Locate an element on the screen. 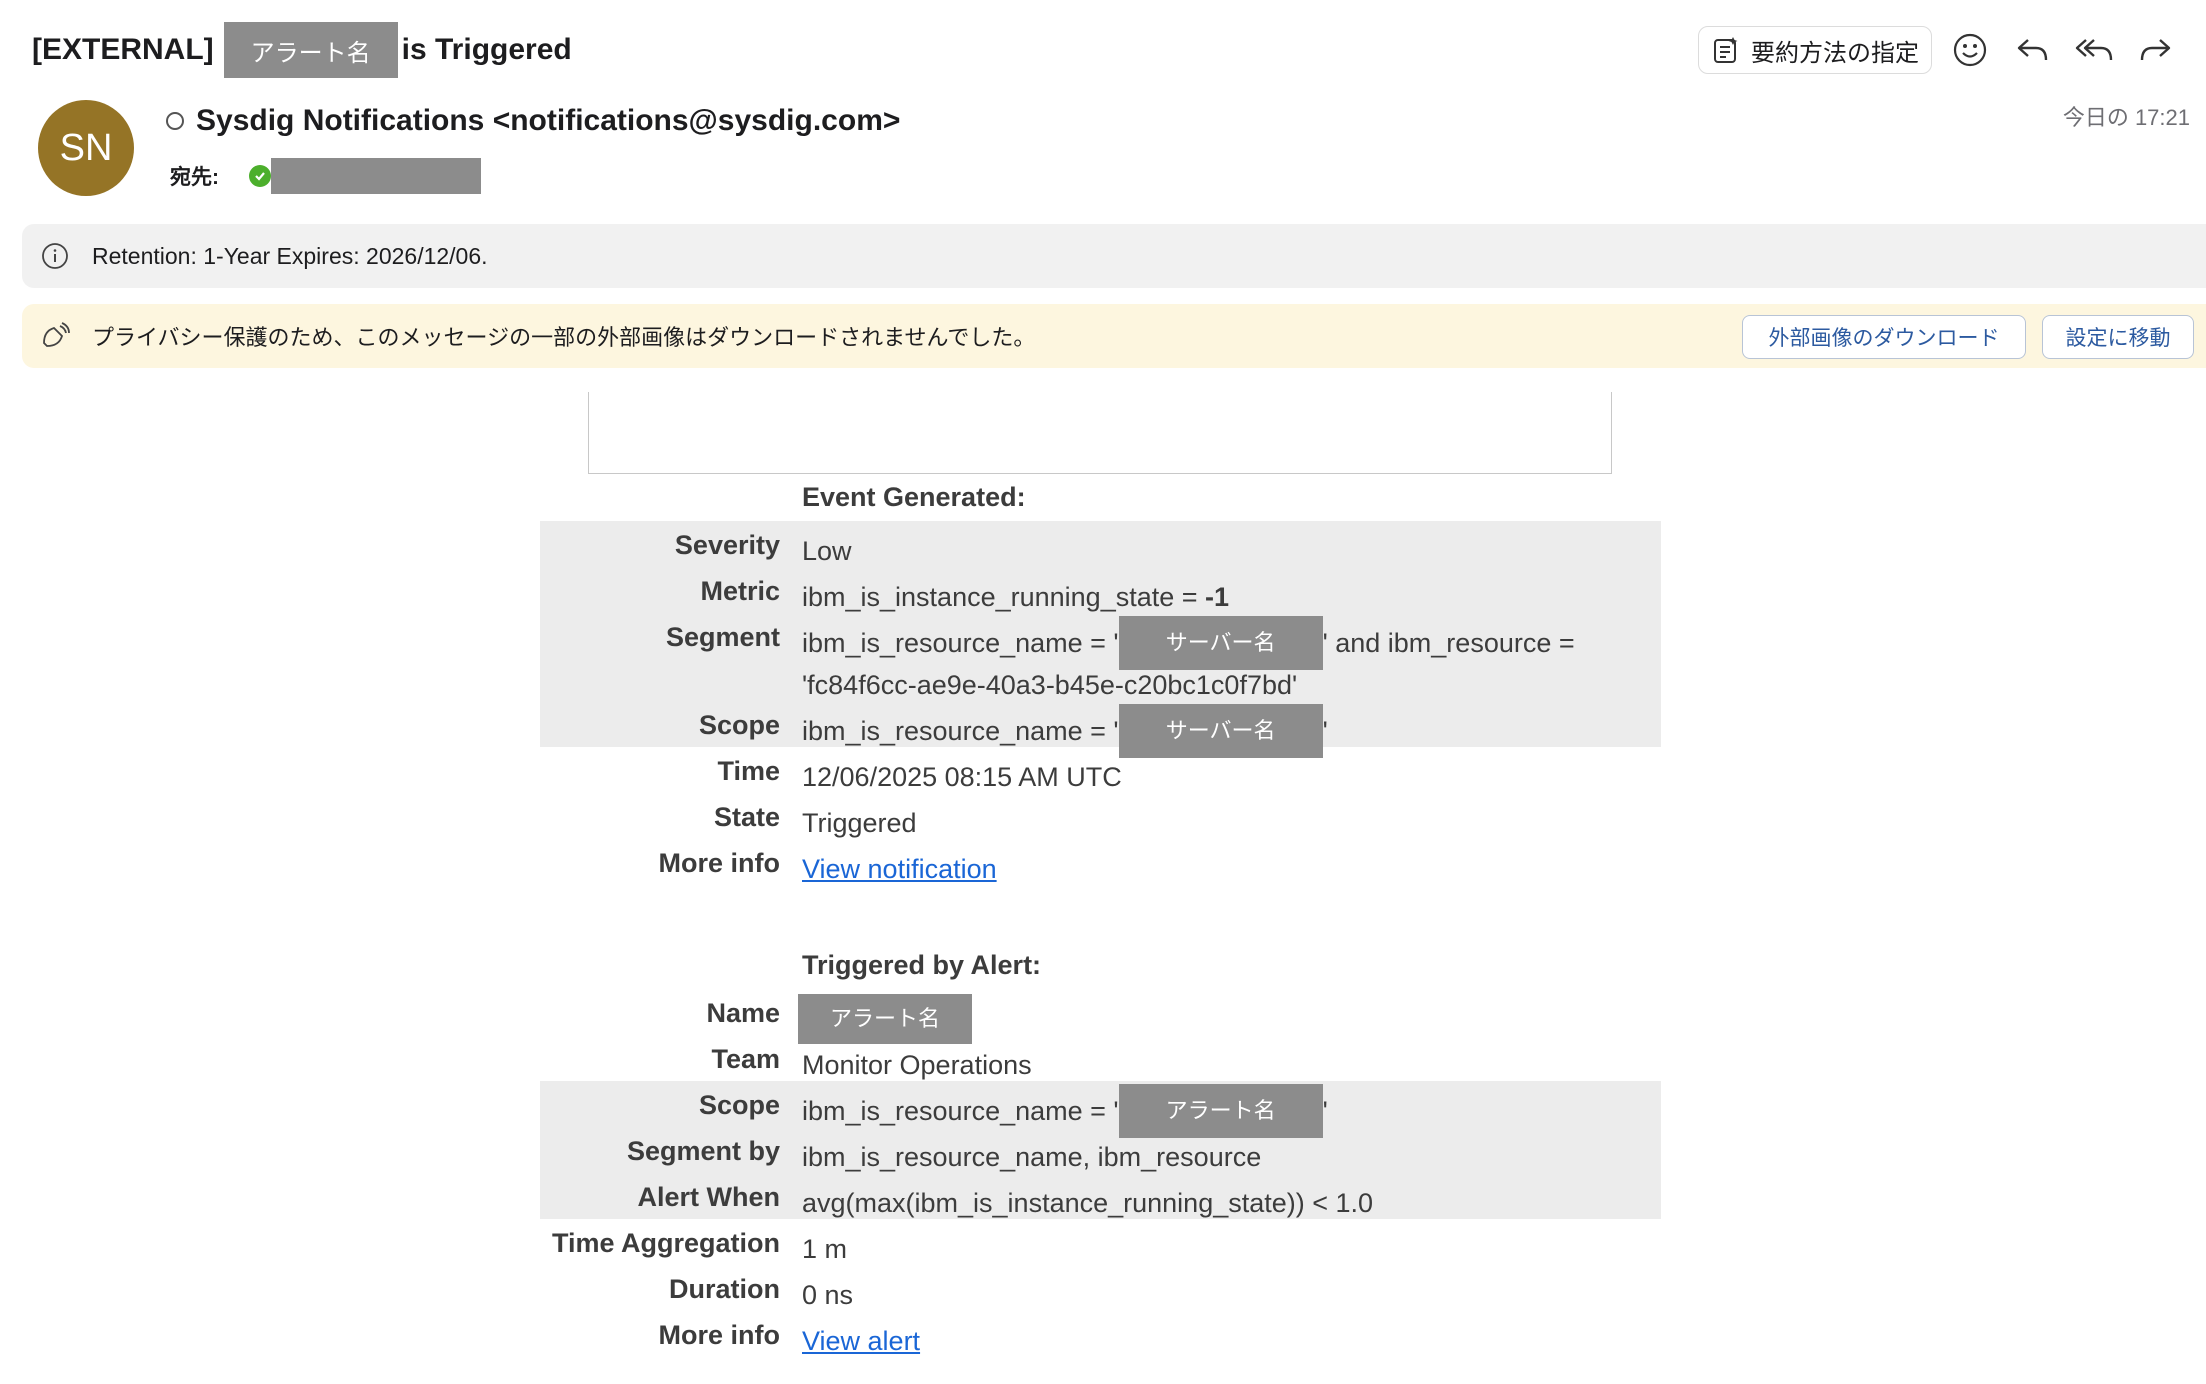 The height and width of the screenshot is (1384, 2206). time-value: 12/06/2025 08:15 AM UTC is located at coordinates (962, 777).